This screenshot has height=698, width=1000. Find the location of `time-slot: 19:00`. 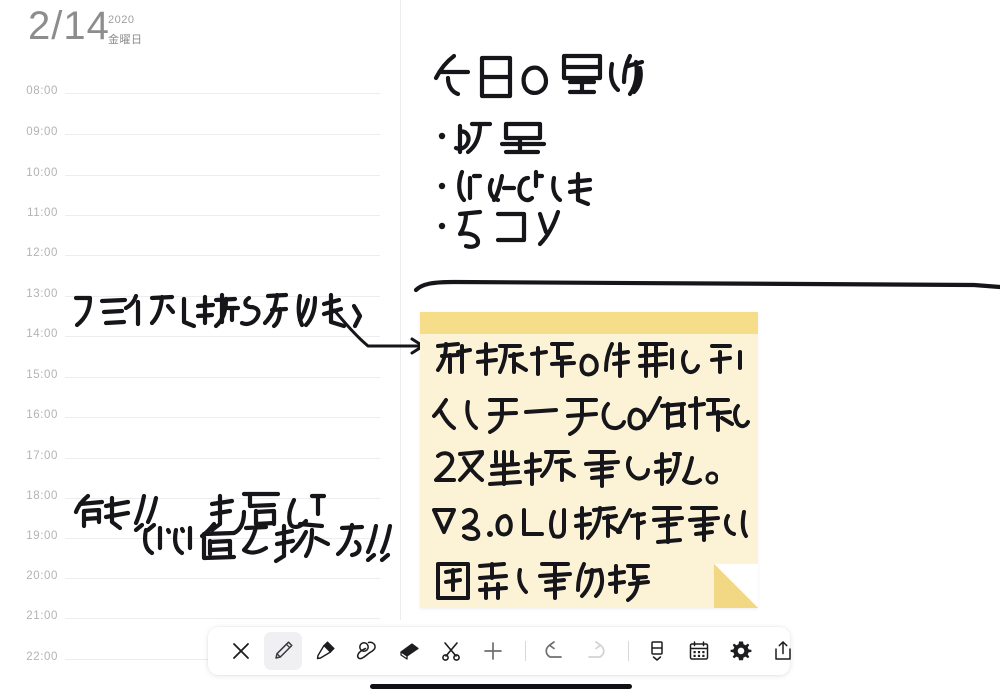

time-slot: 19:00 is located at coordinates (200, 536).